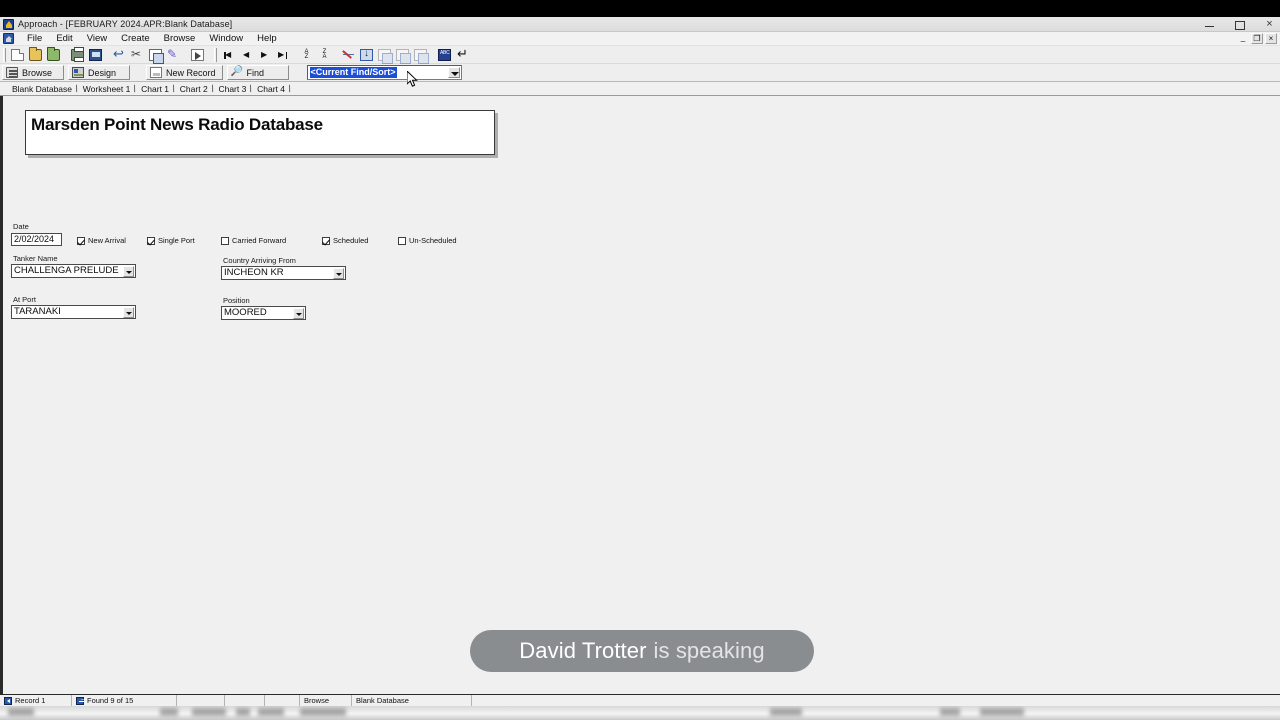  Describe the element at coordinates (254, 272) in the screenshot. I see `country-arriving-from-value: INCHEON KR` at that location.